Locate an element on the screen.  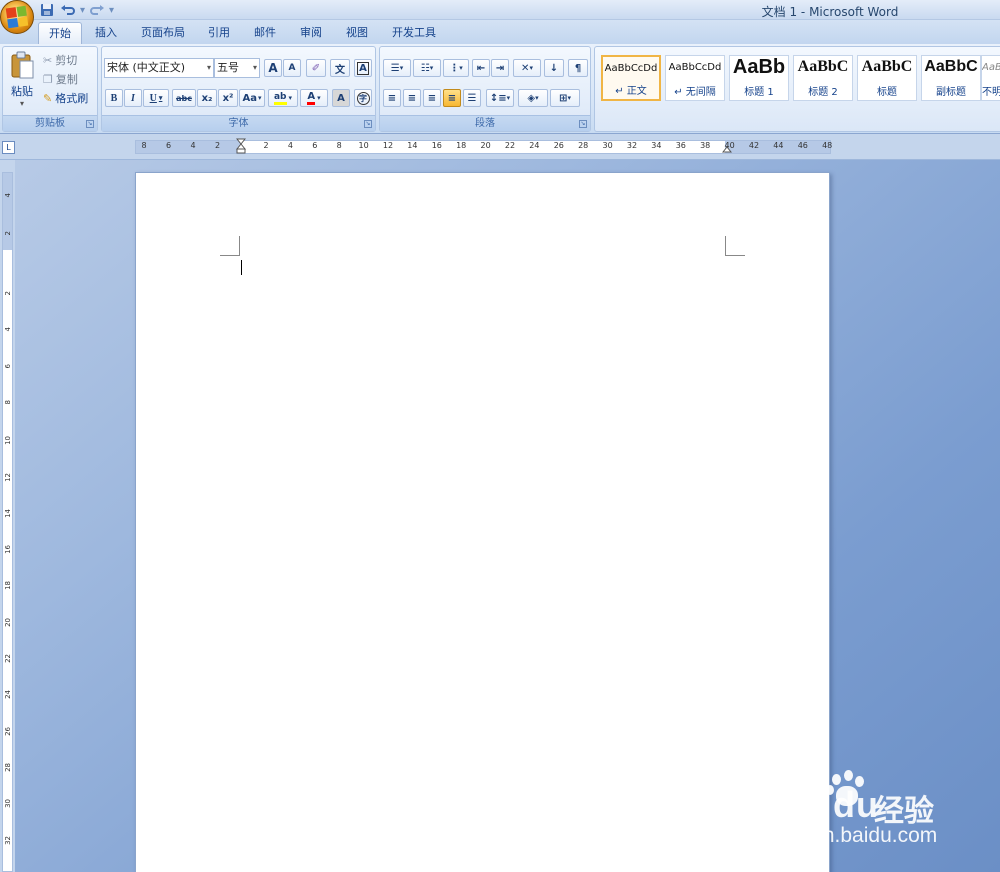
tab-mailings: 邮件 is located at coordinates (265, 33).